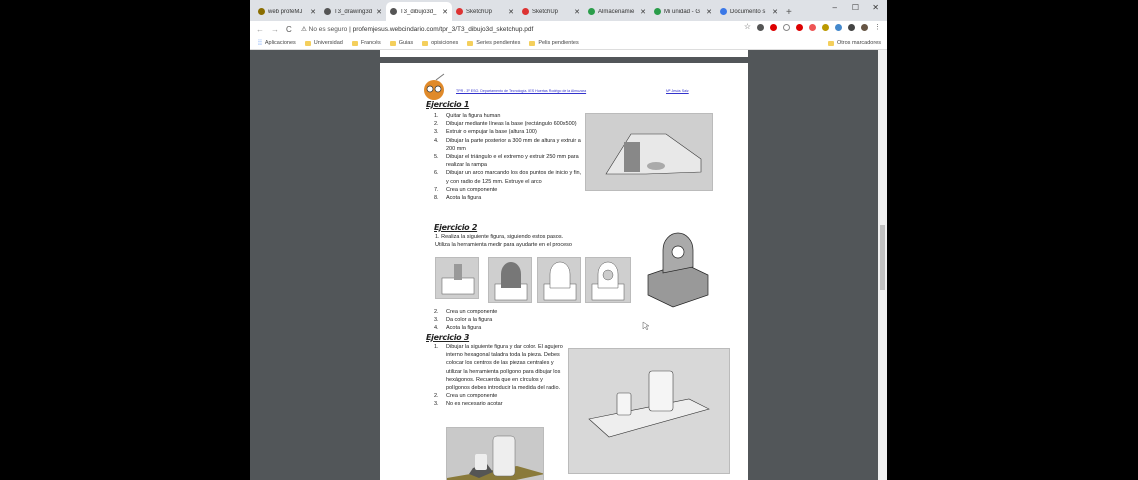  I want to click on menu-icon: ⋮, so click(877, 27).